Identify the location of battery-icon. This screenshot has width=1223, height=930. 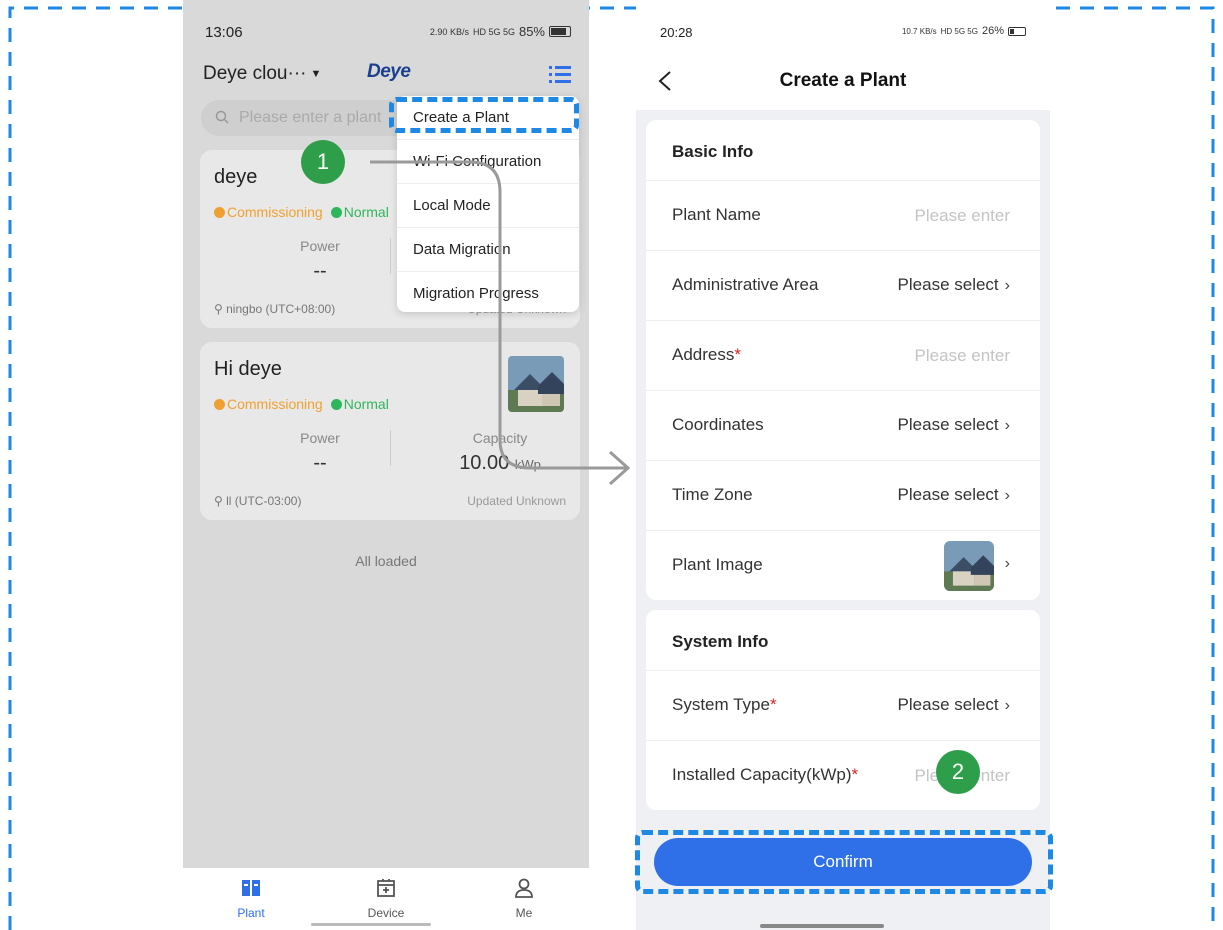
(560, 31).